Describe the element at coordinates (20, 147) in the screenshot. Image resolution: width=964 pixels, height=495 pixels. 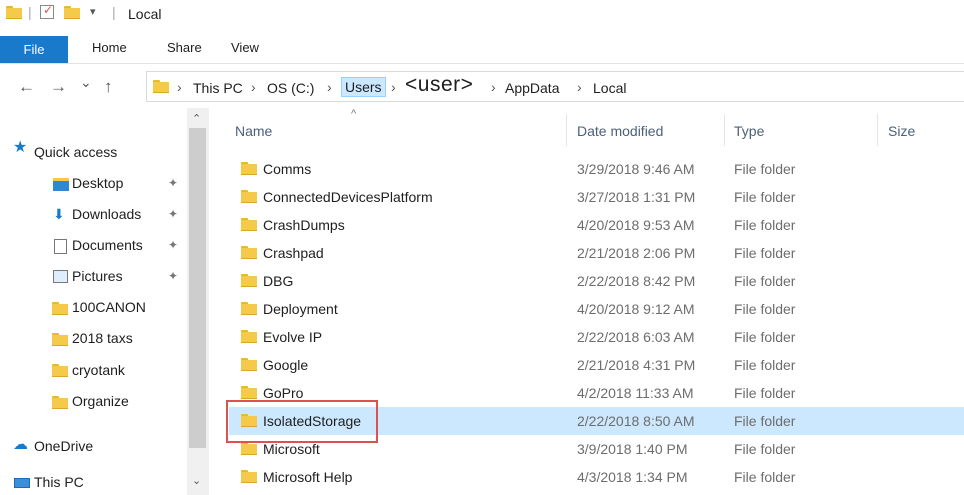
I see `star-icon: ★` at that location.